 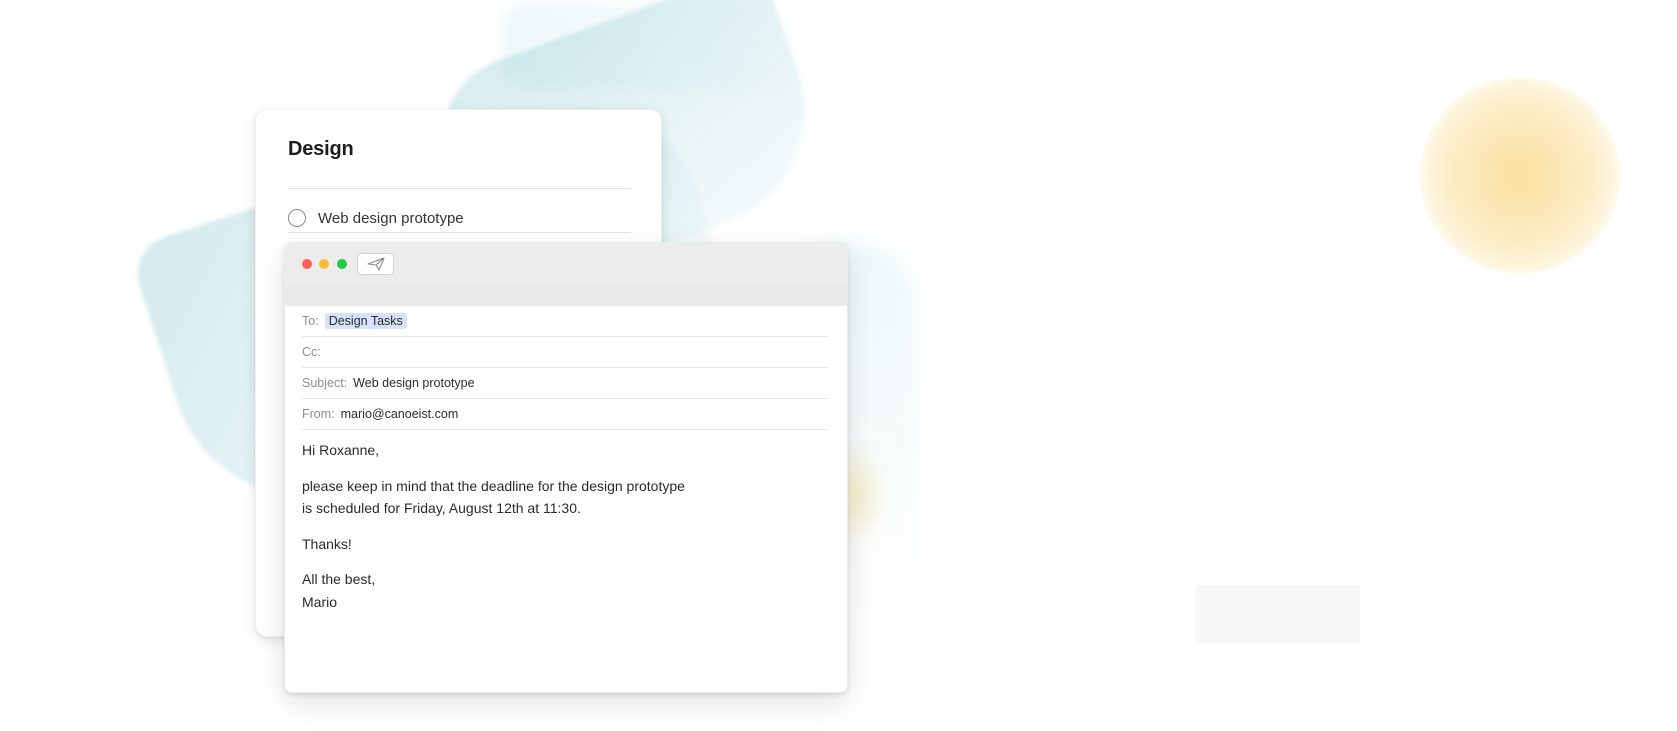 I want to click on paper-plane-icon, so click(x=375, y=264).